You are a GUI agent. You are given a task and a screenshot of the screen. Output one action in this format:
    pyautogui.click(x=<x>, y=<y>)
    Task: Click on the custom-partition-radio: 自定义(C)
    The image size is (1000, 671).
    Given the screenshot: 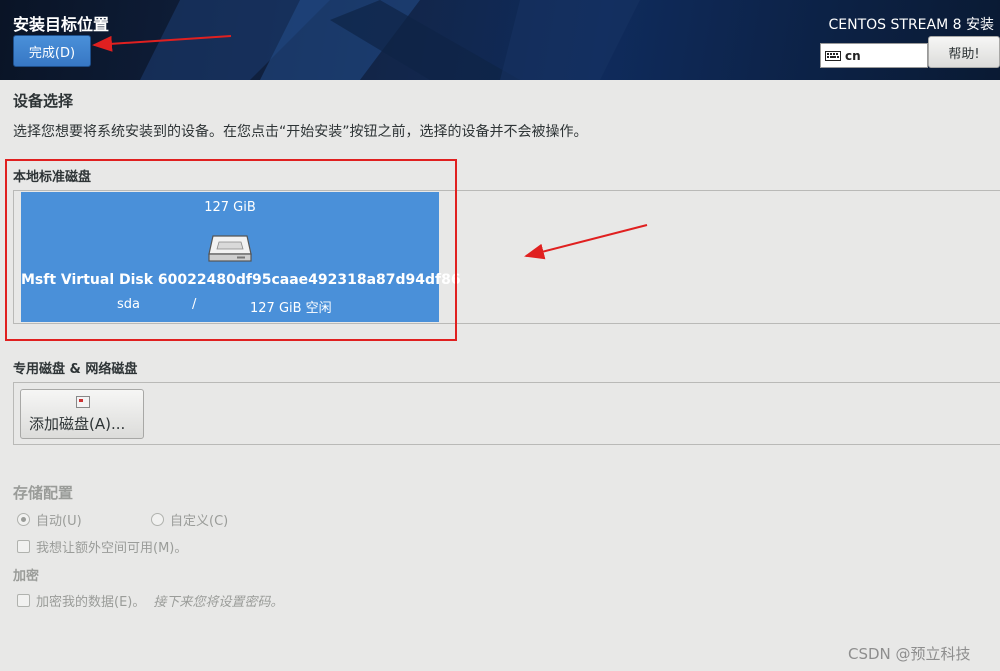 What is the action you would take?
    pyautogui.click(x=189, y=519)
    